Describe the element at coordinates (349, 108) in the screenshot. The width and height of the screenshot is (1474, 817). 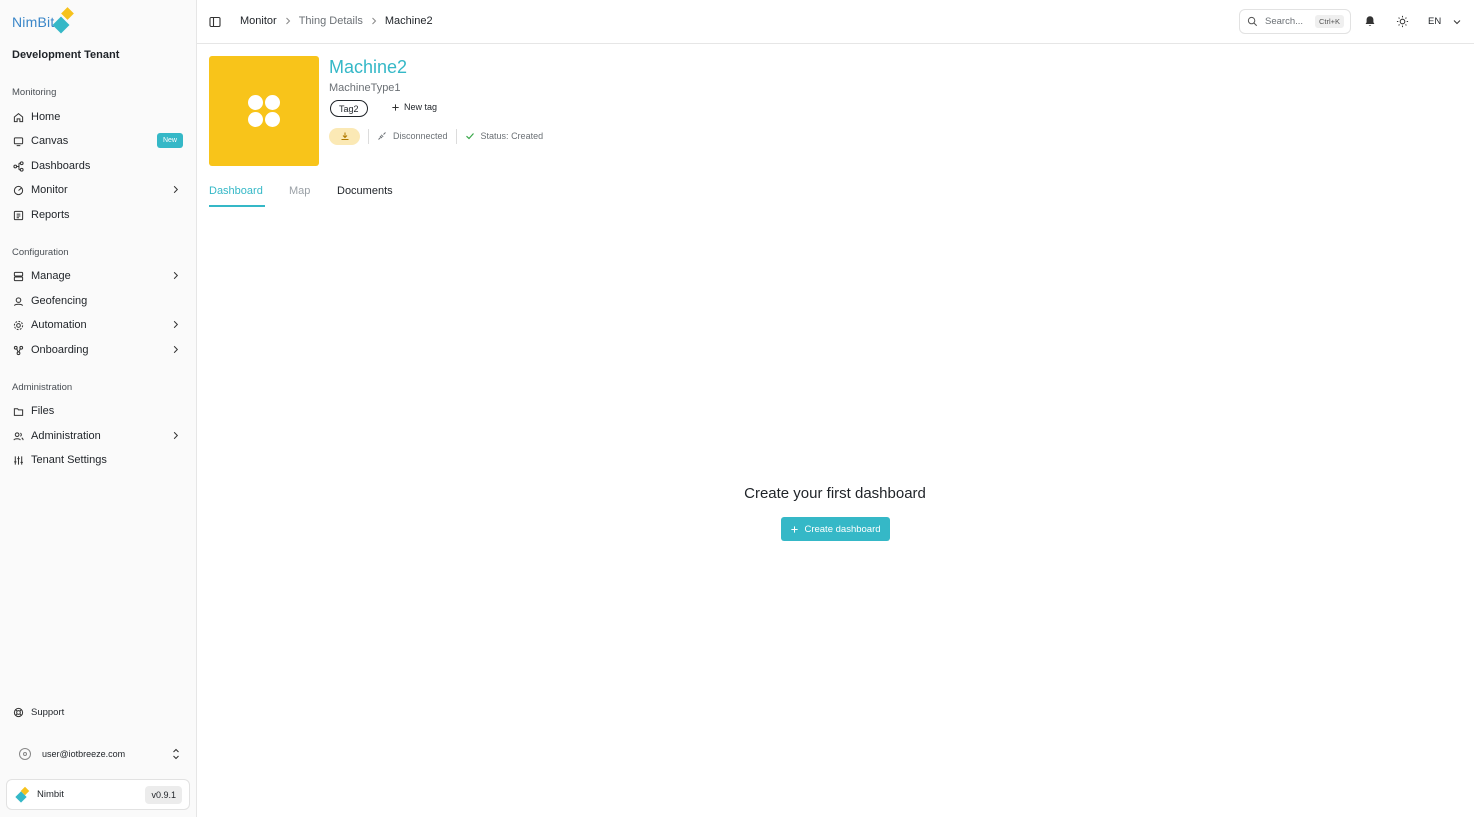
I see `tag-chip: Tag2` at that location.